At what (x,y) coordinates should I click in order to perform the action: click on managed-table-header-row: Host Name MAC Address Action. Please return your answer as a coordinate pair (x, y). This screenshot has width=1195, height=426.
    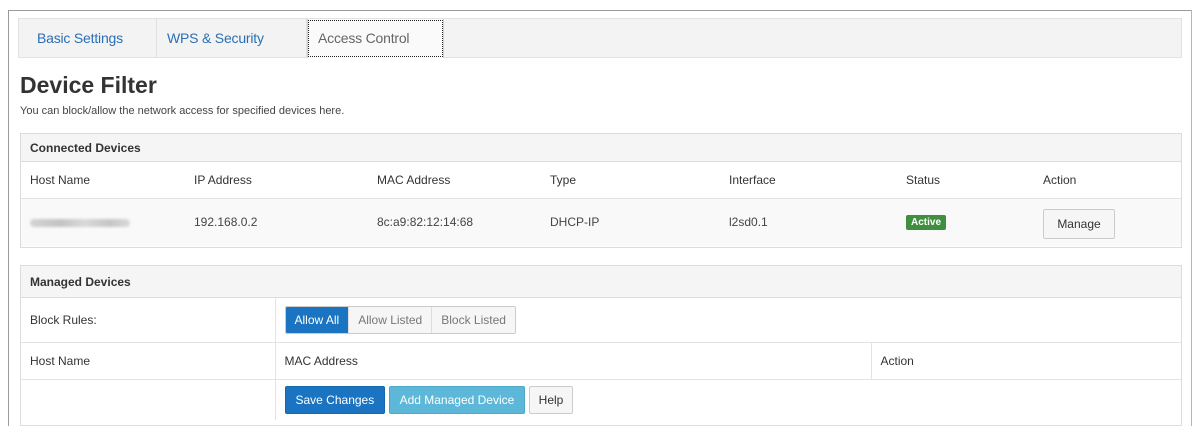
    Looking at the image, I should click on (601, 361).